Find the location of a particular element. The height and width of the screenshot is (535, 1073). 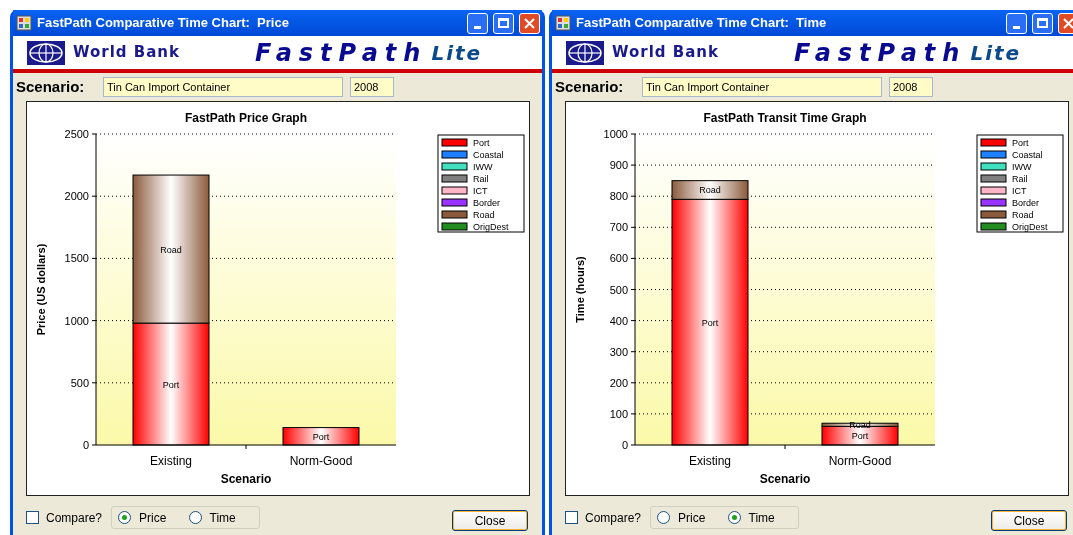

y-tick-label: 2500 is located at coordinates (76, 134).